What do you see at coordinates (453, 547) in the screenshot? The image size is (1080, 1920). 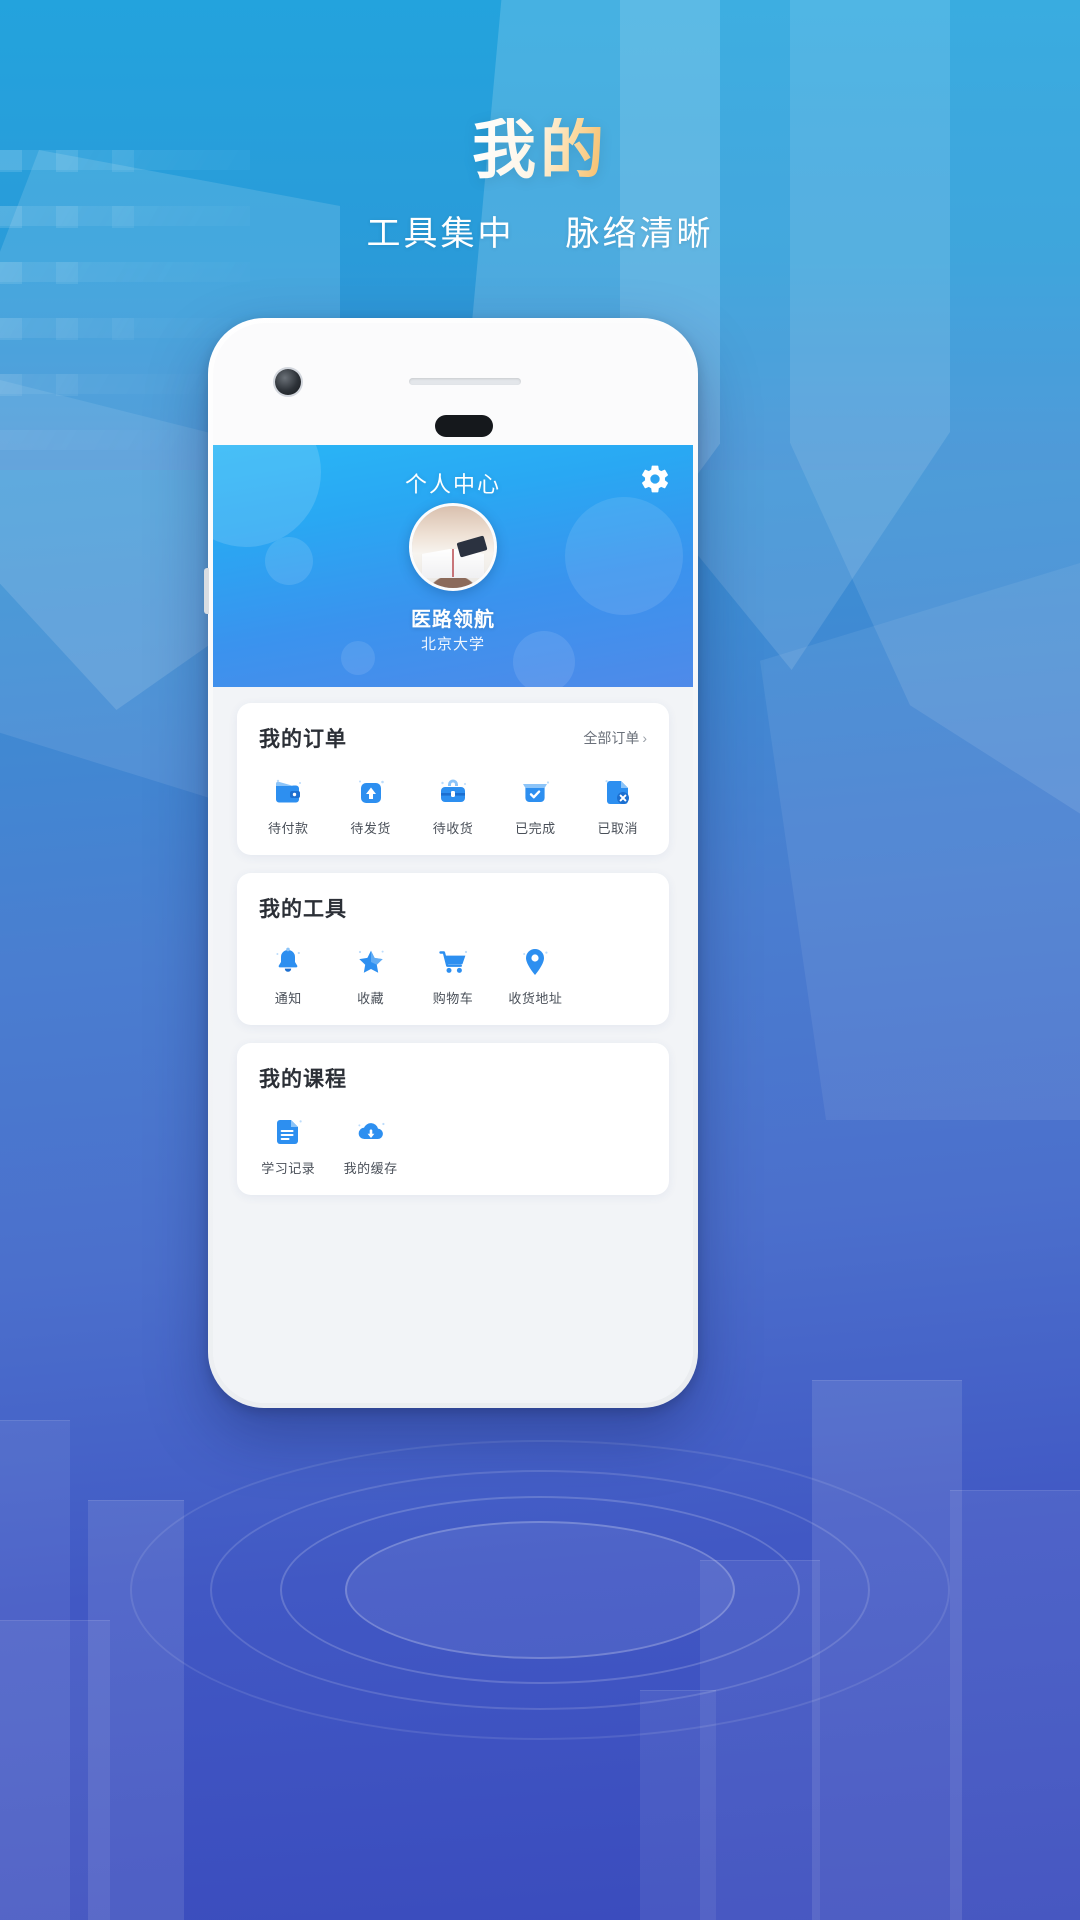 I see `avatar` at bounding box center [453, 547].